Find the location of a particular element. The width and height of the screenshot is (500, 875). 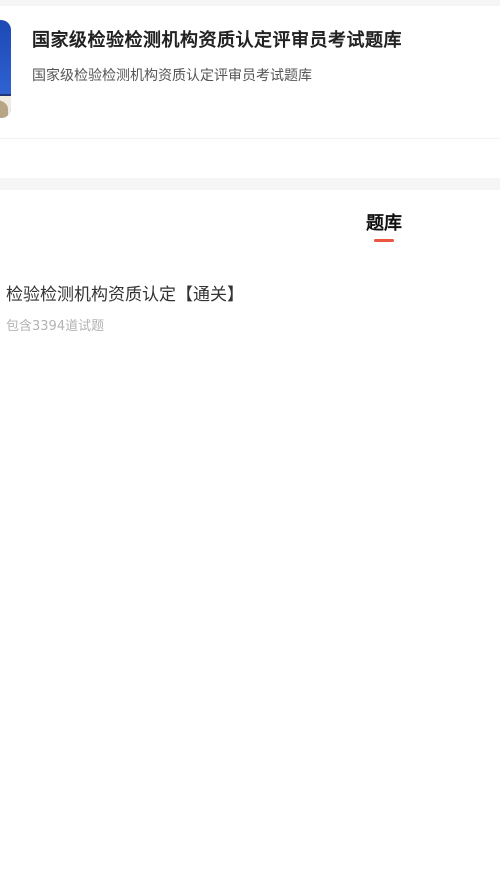

cover-image is located at coordinates (5, 69).